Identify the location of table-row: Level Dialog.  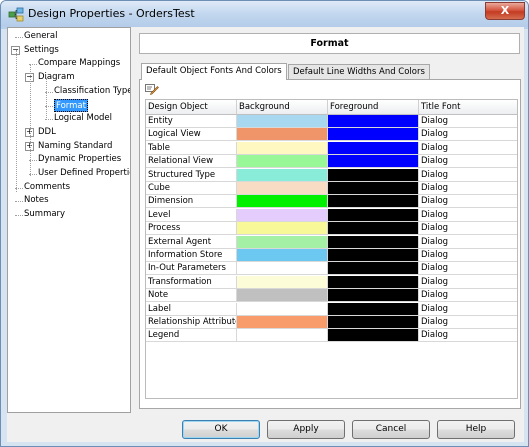
(331, 215).